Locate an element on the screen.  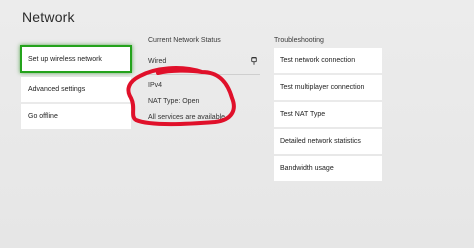
nat-type-row: NAT Type: Open is located at coordinates (174, 101).